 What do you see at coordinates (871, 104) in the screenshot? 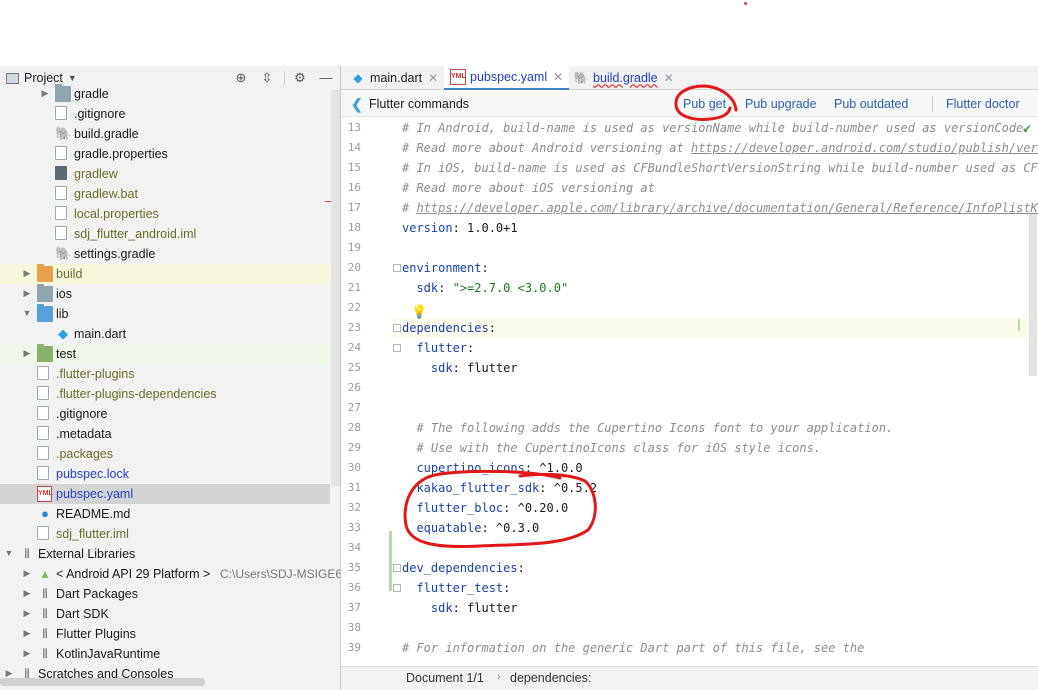
I see `pub-outdated-link: Pub outdated` at bounding box center [871, 104].